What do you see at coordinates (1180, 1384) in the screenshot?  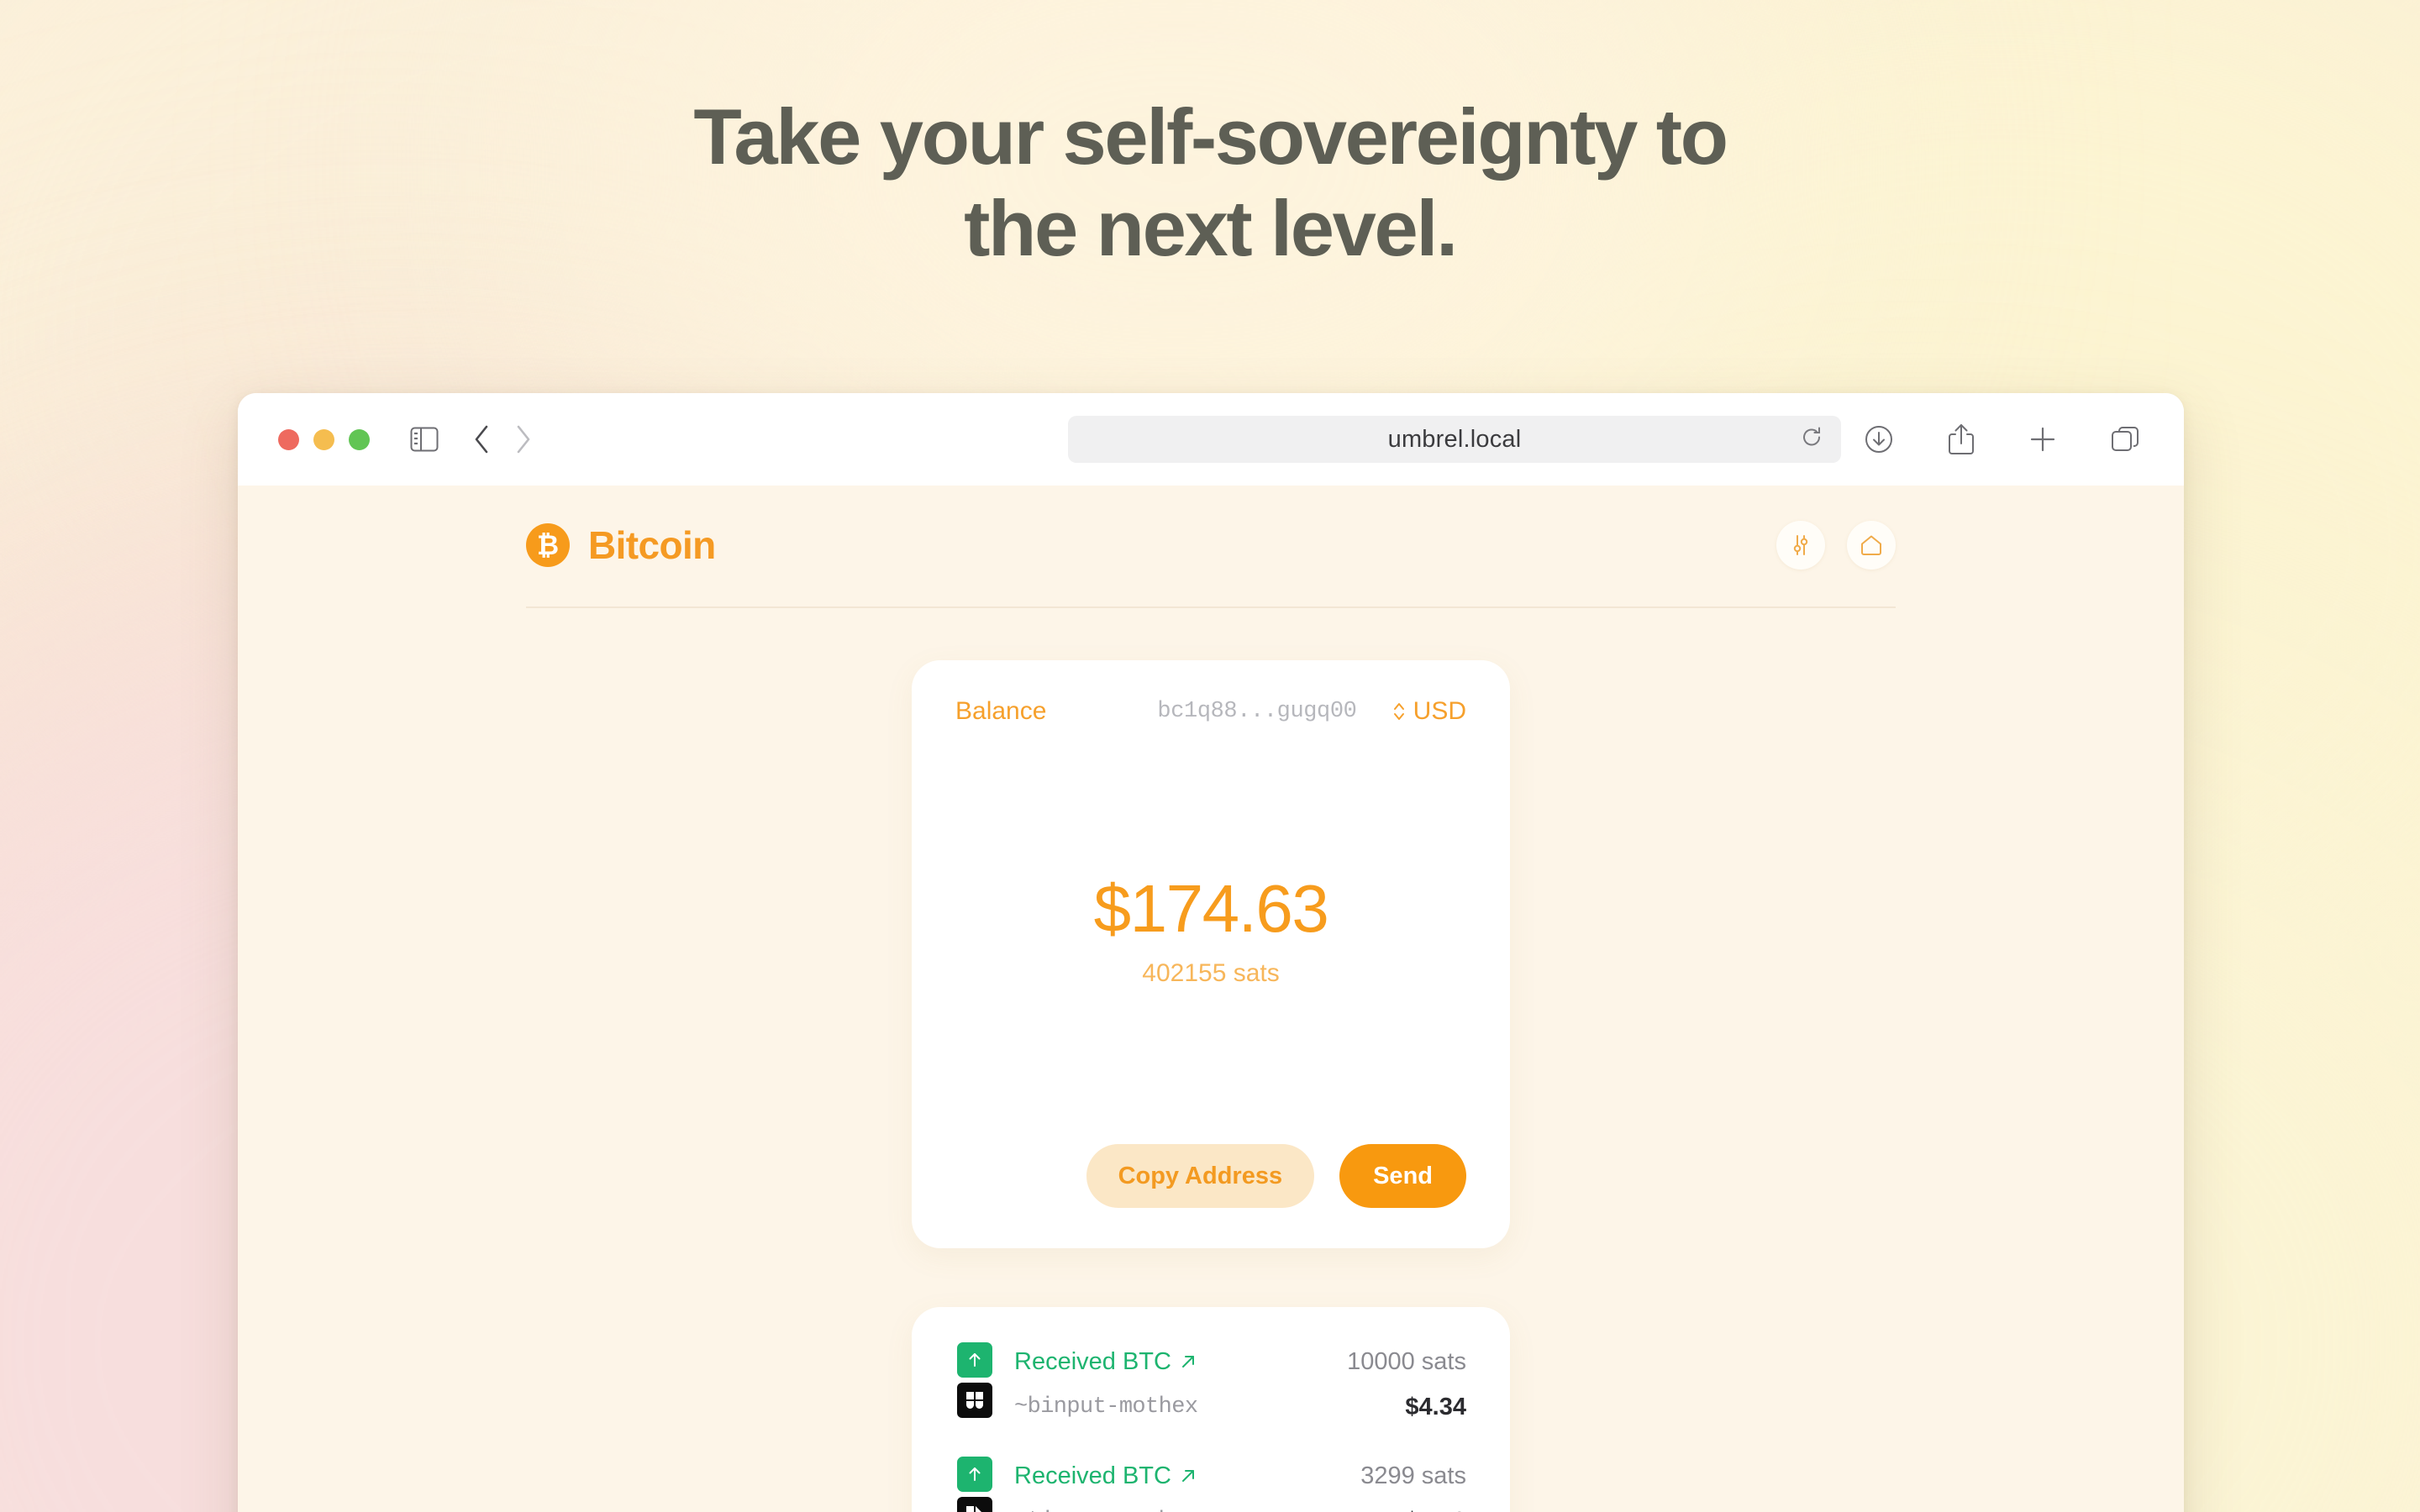 I see `transaction-details: Received BTC ~binput-mothex` at bounding box center [1180, 1384].